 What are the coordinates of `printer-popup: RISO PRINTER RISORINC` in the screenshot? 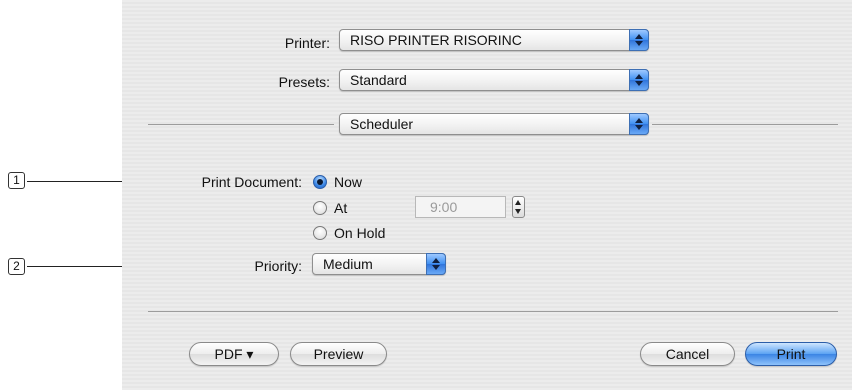 It's located at (494, 40).